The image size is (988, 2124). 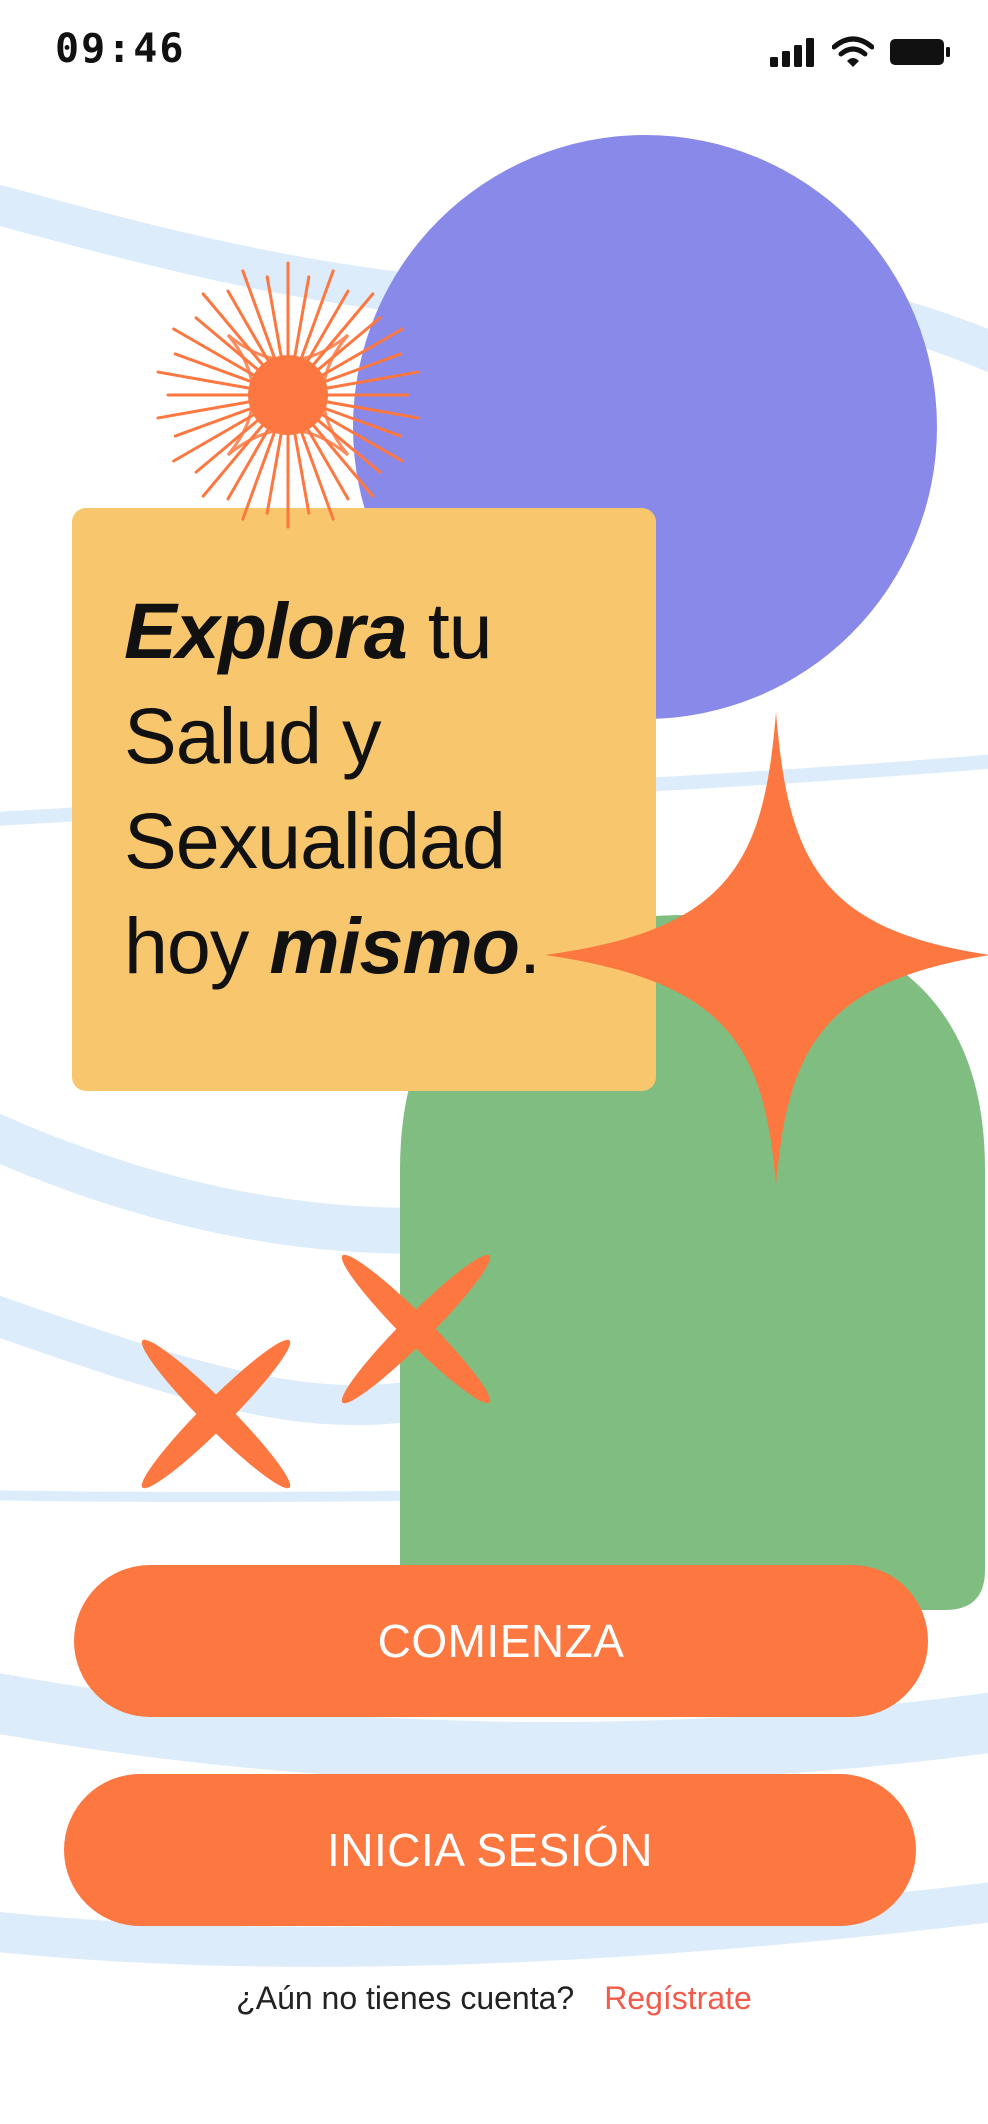 I want to click on headline-line-4: hoy mismo., so click(x=332, y=945).